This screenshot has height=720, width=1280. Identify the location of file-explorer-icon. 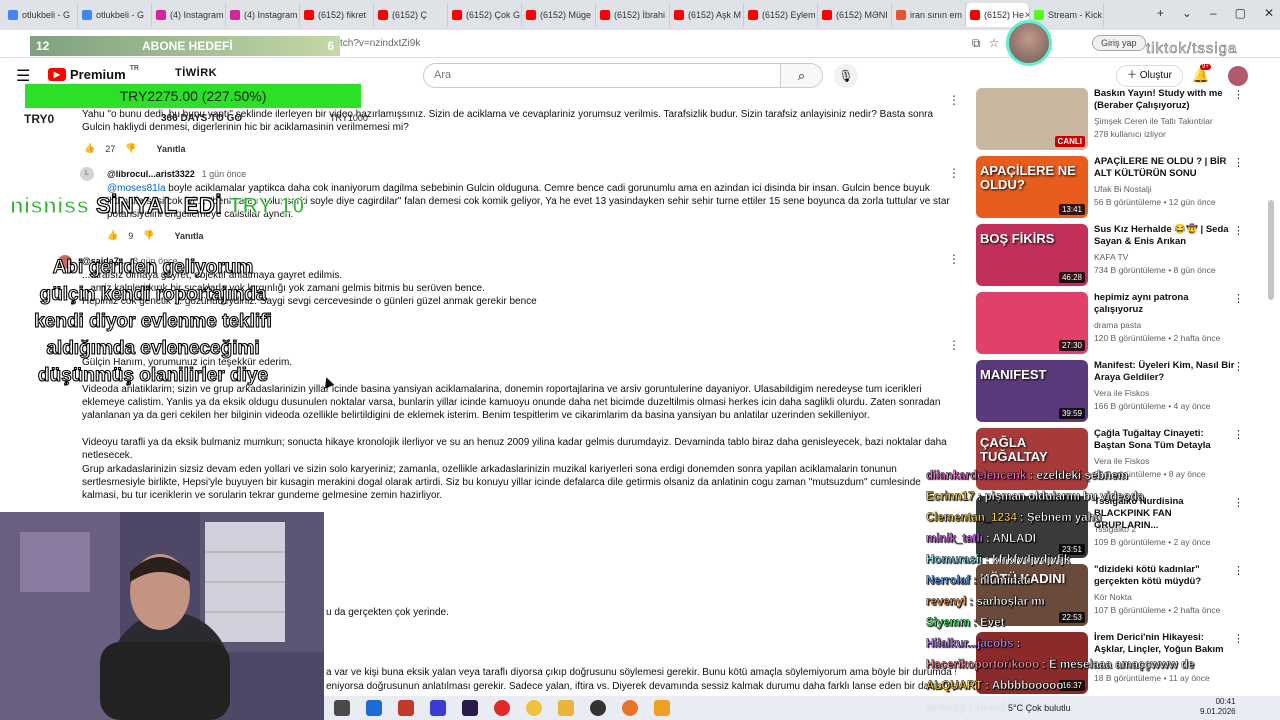
(342, 708).